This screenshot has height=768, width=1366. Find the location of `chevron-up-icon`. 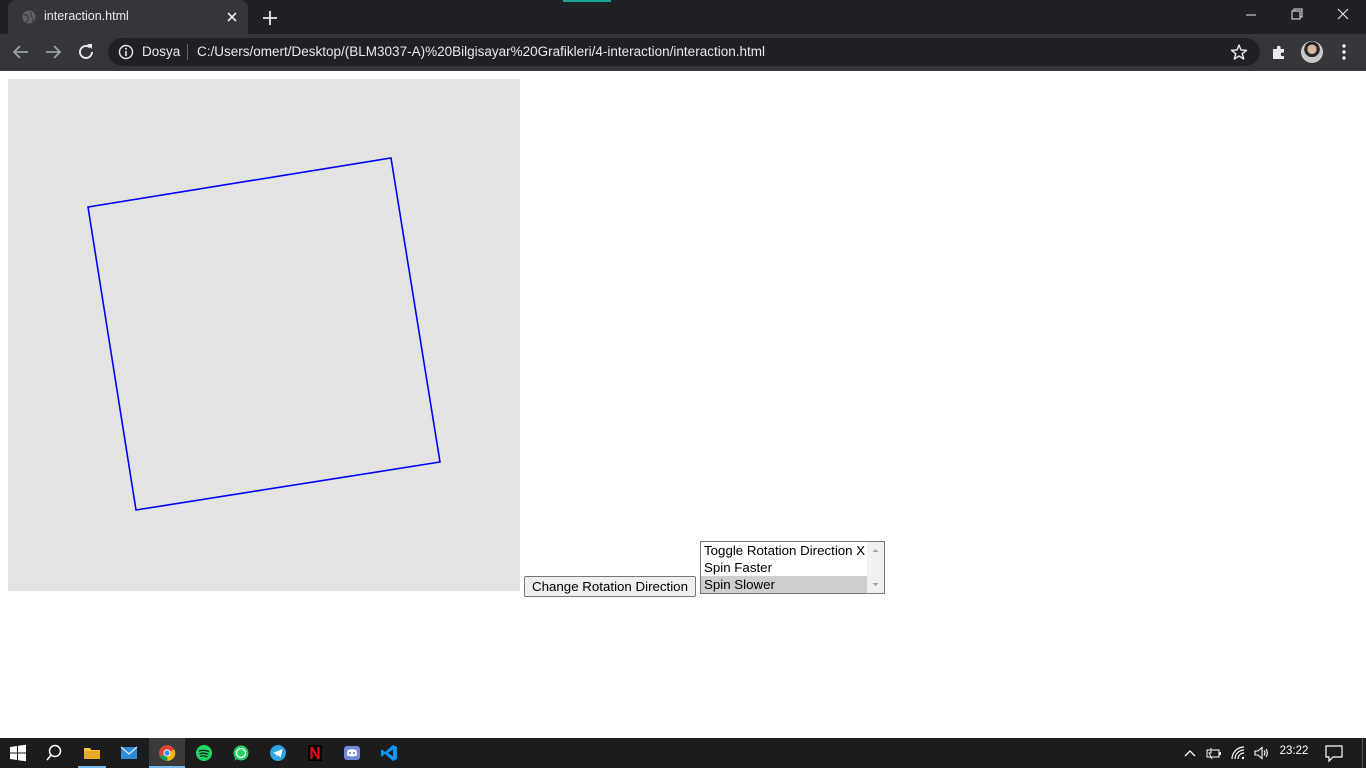

chevron-up-icon is located at coordinates (1190, 753).